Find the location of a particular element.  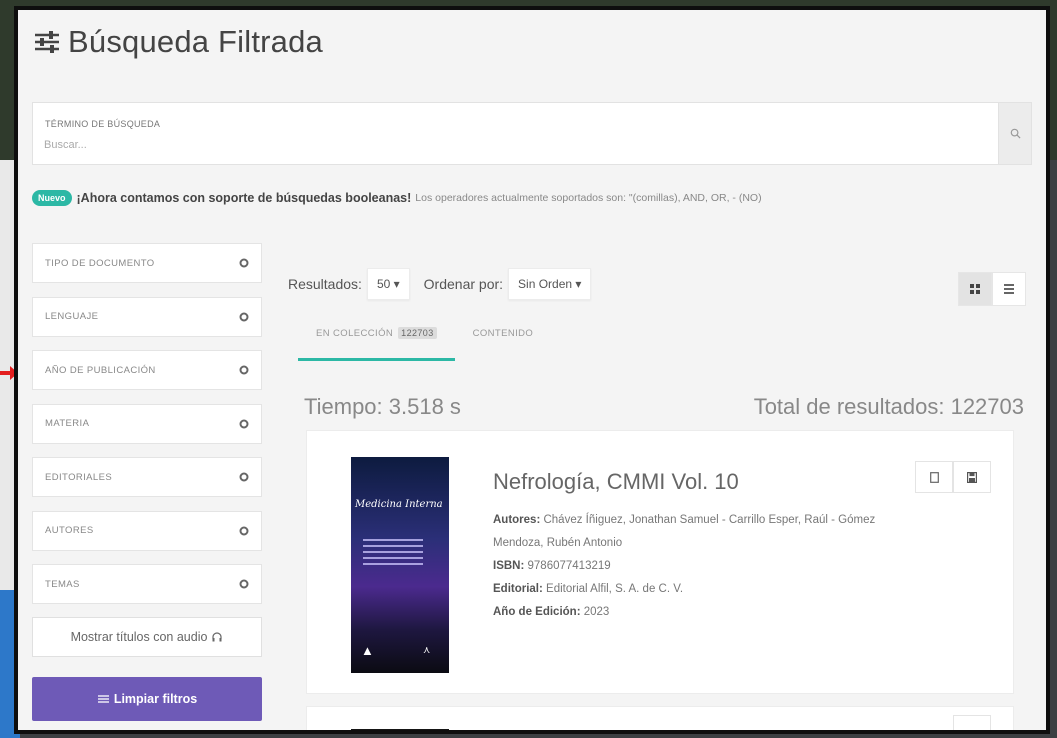

filter-subject: MATERIA is located at coordinates (147, 423).